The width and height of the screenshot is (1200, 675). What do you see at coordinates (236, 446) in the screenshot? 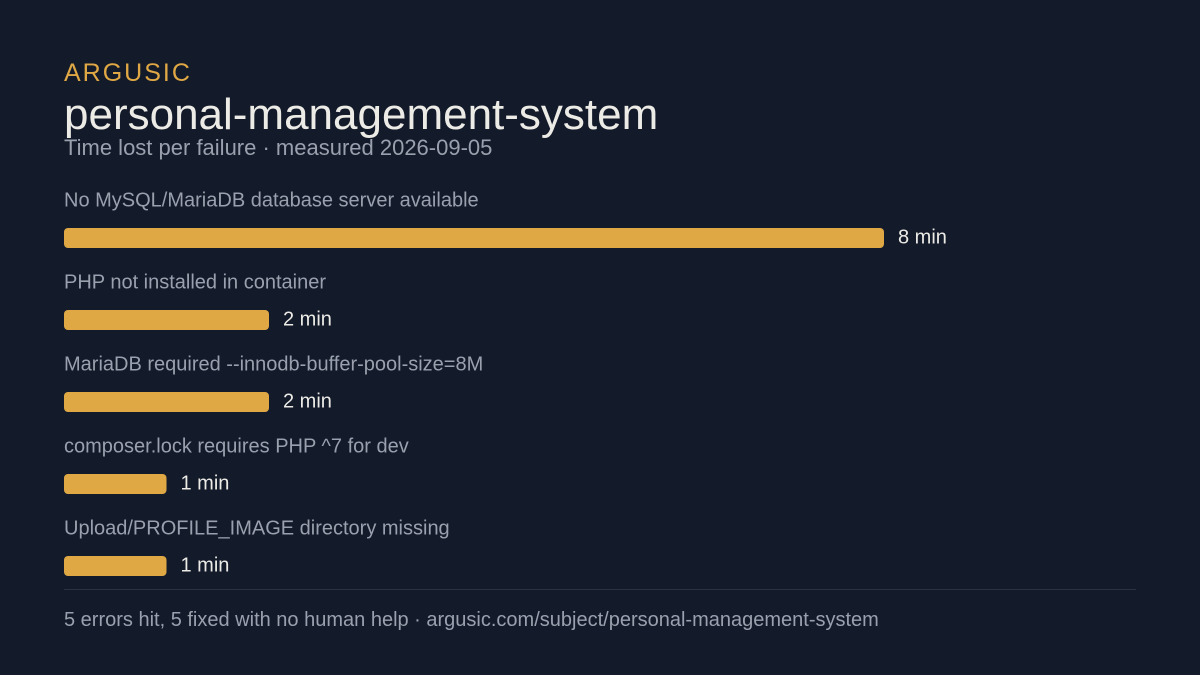
I see `bar-category-label: composer.lock requires PHP ^7 for dev` at bounding box center [236, 446].